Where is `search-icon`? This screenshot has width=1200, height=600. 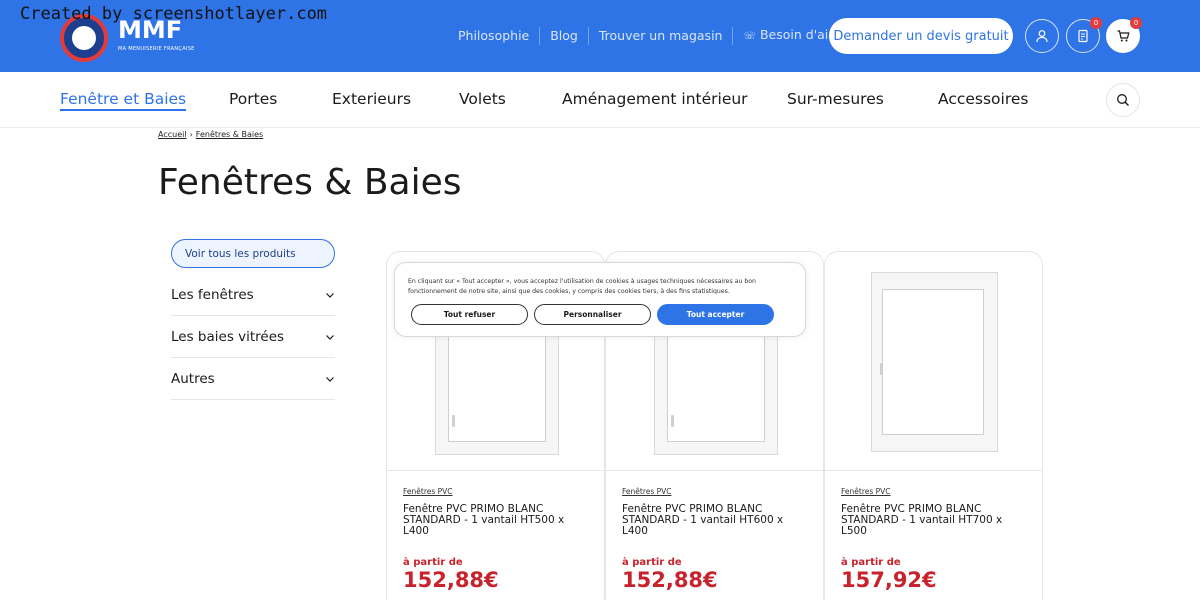 search-icon is located at coordinates (1123, 100).